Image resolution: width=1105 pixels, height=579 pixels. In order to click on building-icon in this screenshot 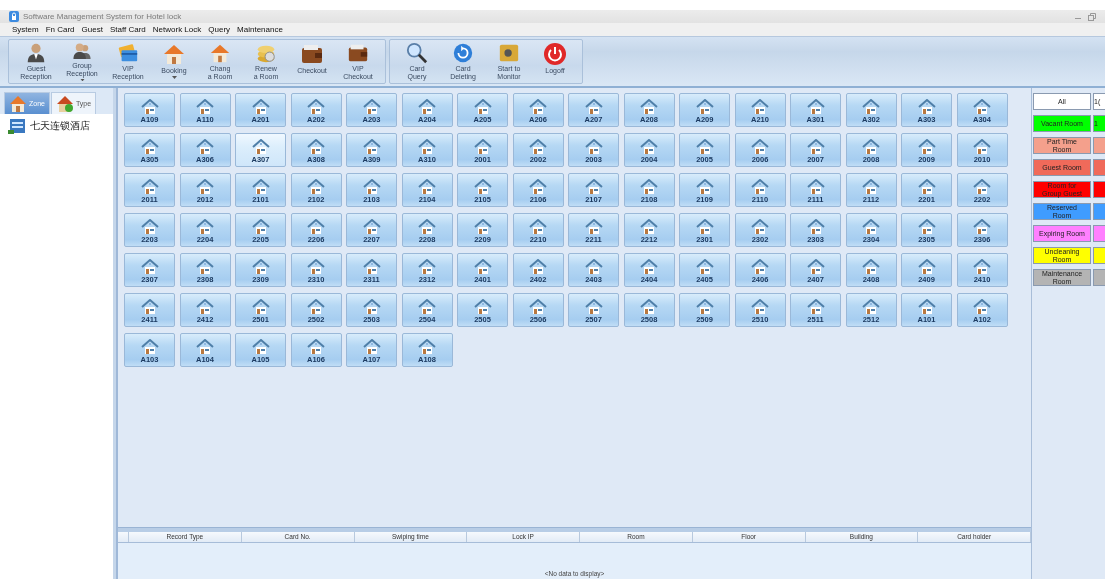, I will do `click(17, 126)`.